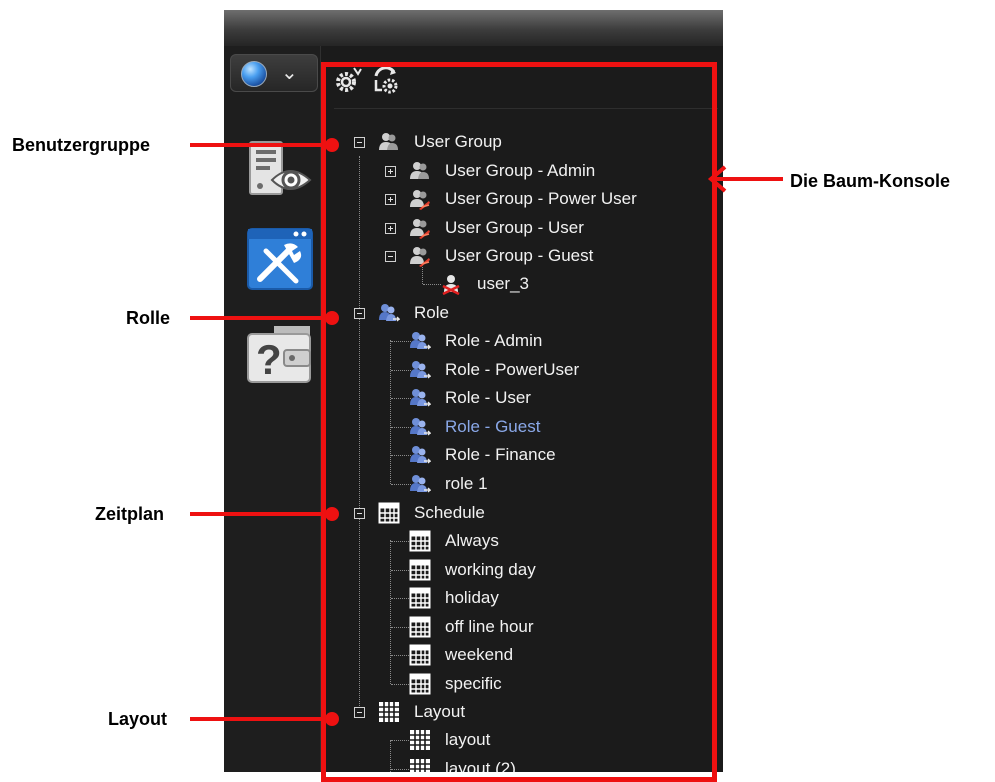 Image resolution: width=995 pixels, height=782 pixels. Describe the element at coordinates (148, 318) in the screenshot. I see `annotation-role: Rolle` at that location.